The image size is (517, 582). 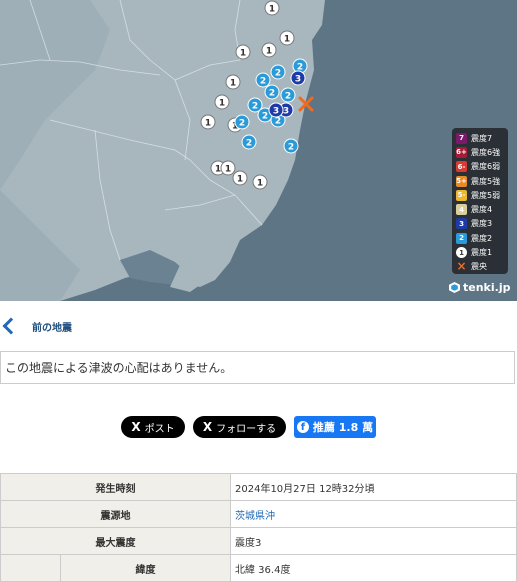 I want to click on legend-label: 震度5強, so click(x=486, y=181).